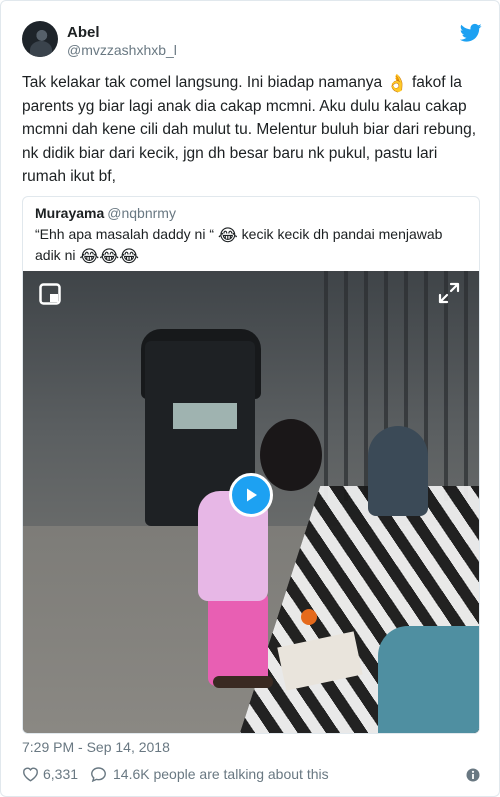  Describe the element at coordinates (471, 33) in the screenshot. I see `twitter-bird-icon` at that location.